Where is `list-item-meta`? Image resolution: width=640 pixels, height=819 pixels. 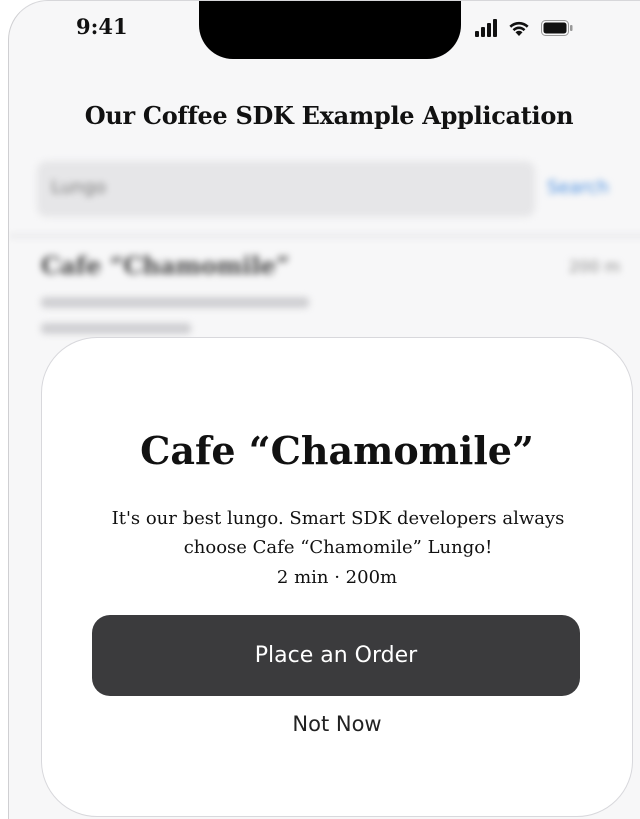 list-item-meta is located at coordinates (116, 328).